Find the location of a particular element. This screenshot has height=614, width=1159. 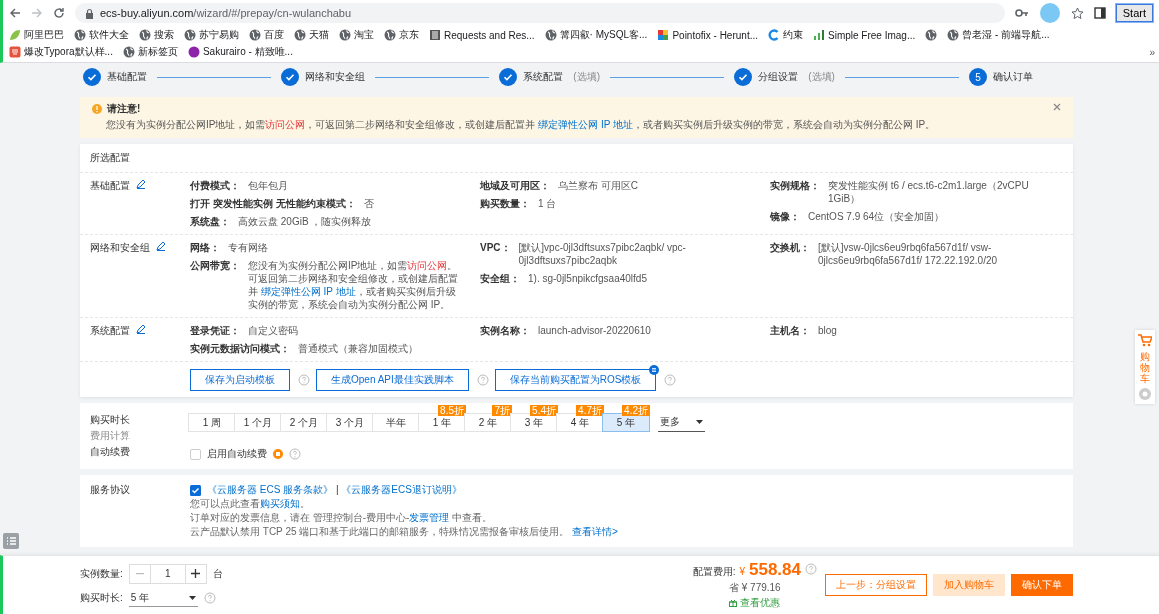

quantity-stepper: 1 is located at coordinates (167, 573).